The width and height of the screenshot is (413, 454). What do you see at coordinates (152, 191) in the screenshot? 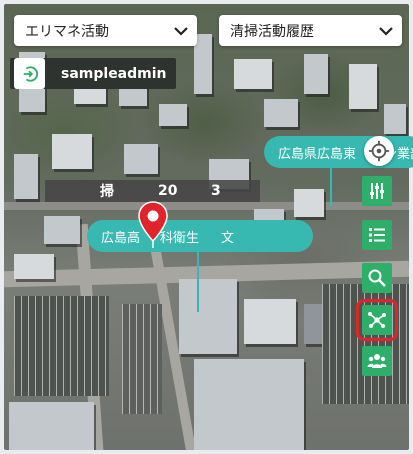
I see `info-bar: 掃 20 3` at bounding box center [152, 191].